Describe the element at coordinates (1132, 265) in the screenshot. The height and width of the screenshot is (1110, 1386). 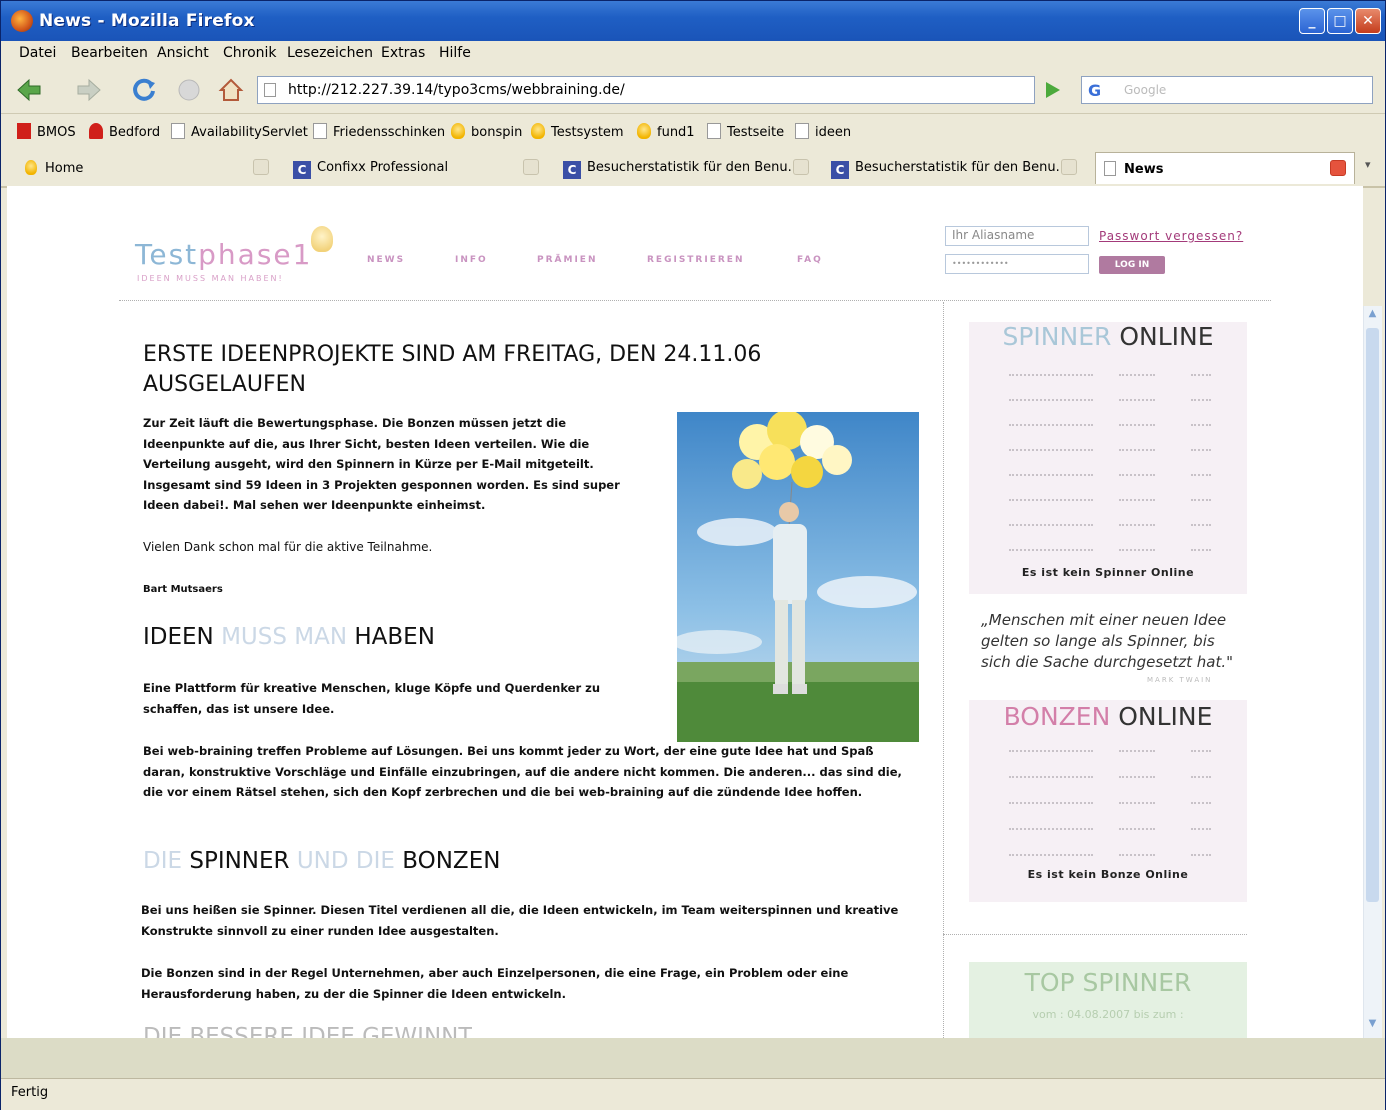
I see `login-button: LOG IN` at that location.